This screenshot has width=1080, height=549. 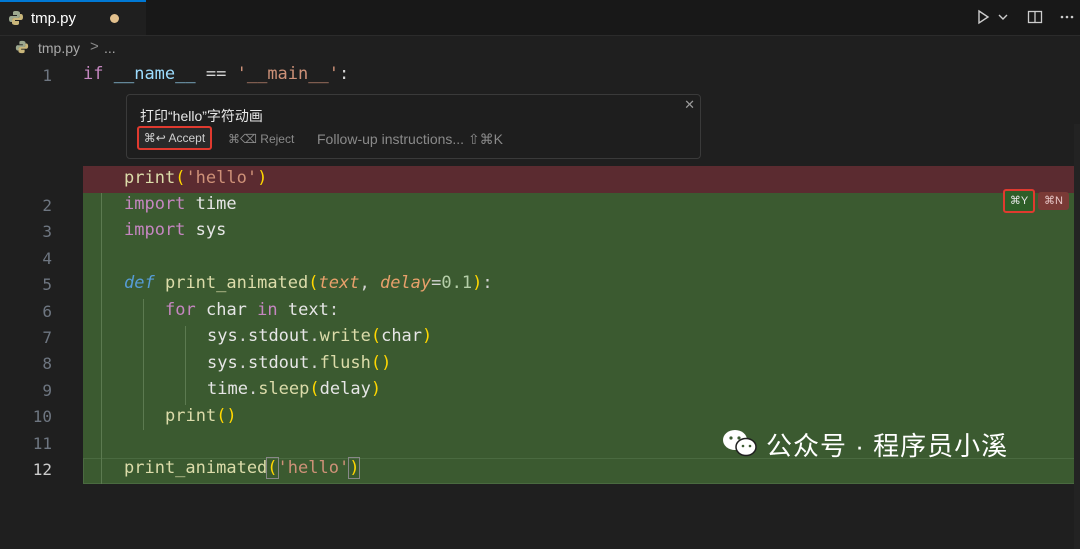 I want to click on code-line-9: time.sleep(delay), so click(x=294, y=389).